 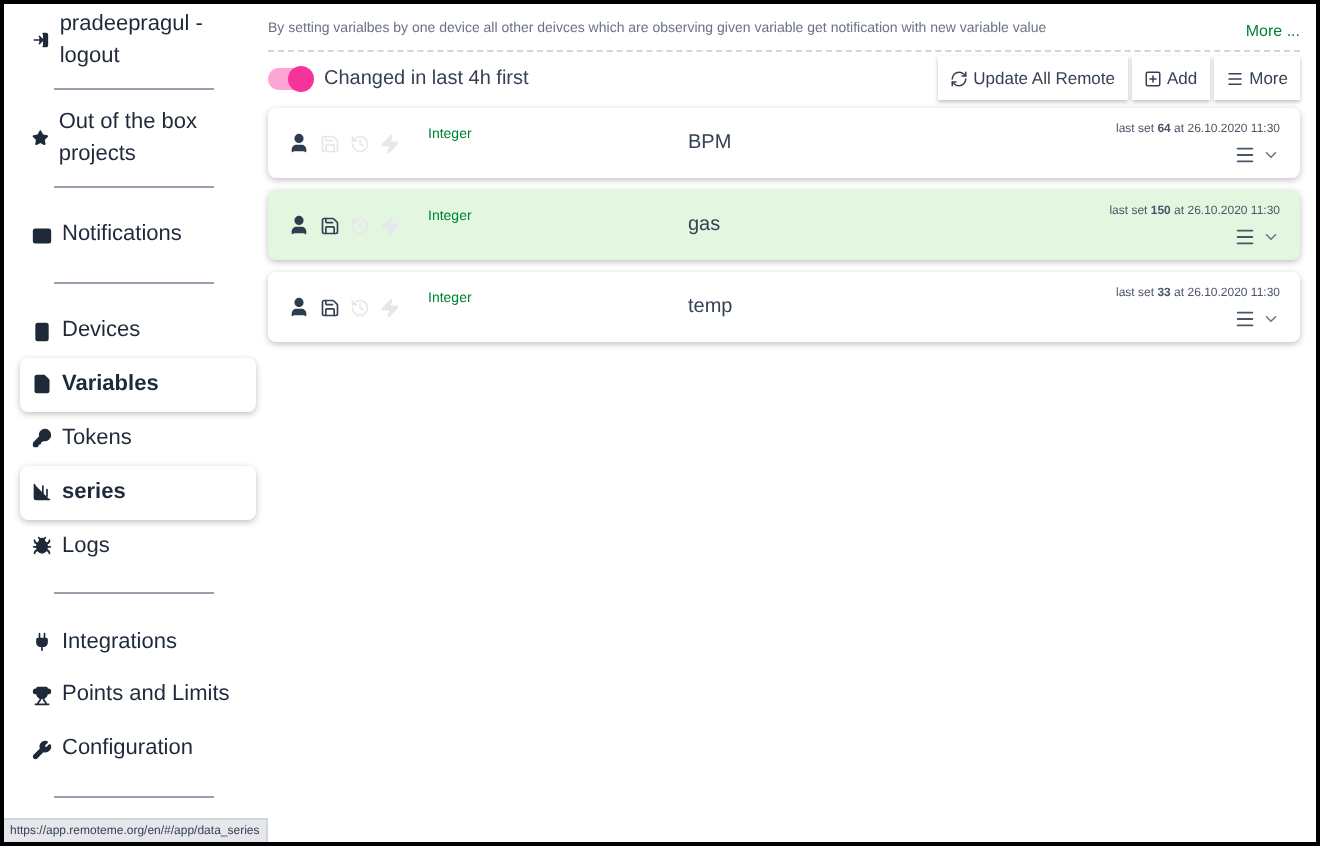 What do you see at coordinates (1170, 78) in the screenshot?
I see `toolbar-button: Add` at bounding box center [1170, 78].